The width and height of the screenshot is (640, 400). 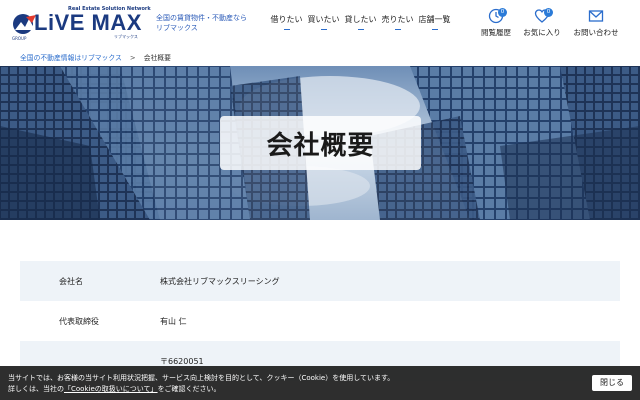 I want to click on header-subtitle: 全国の賃貸物件・不動産なら リブマックス, so click(x=201, y=23).